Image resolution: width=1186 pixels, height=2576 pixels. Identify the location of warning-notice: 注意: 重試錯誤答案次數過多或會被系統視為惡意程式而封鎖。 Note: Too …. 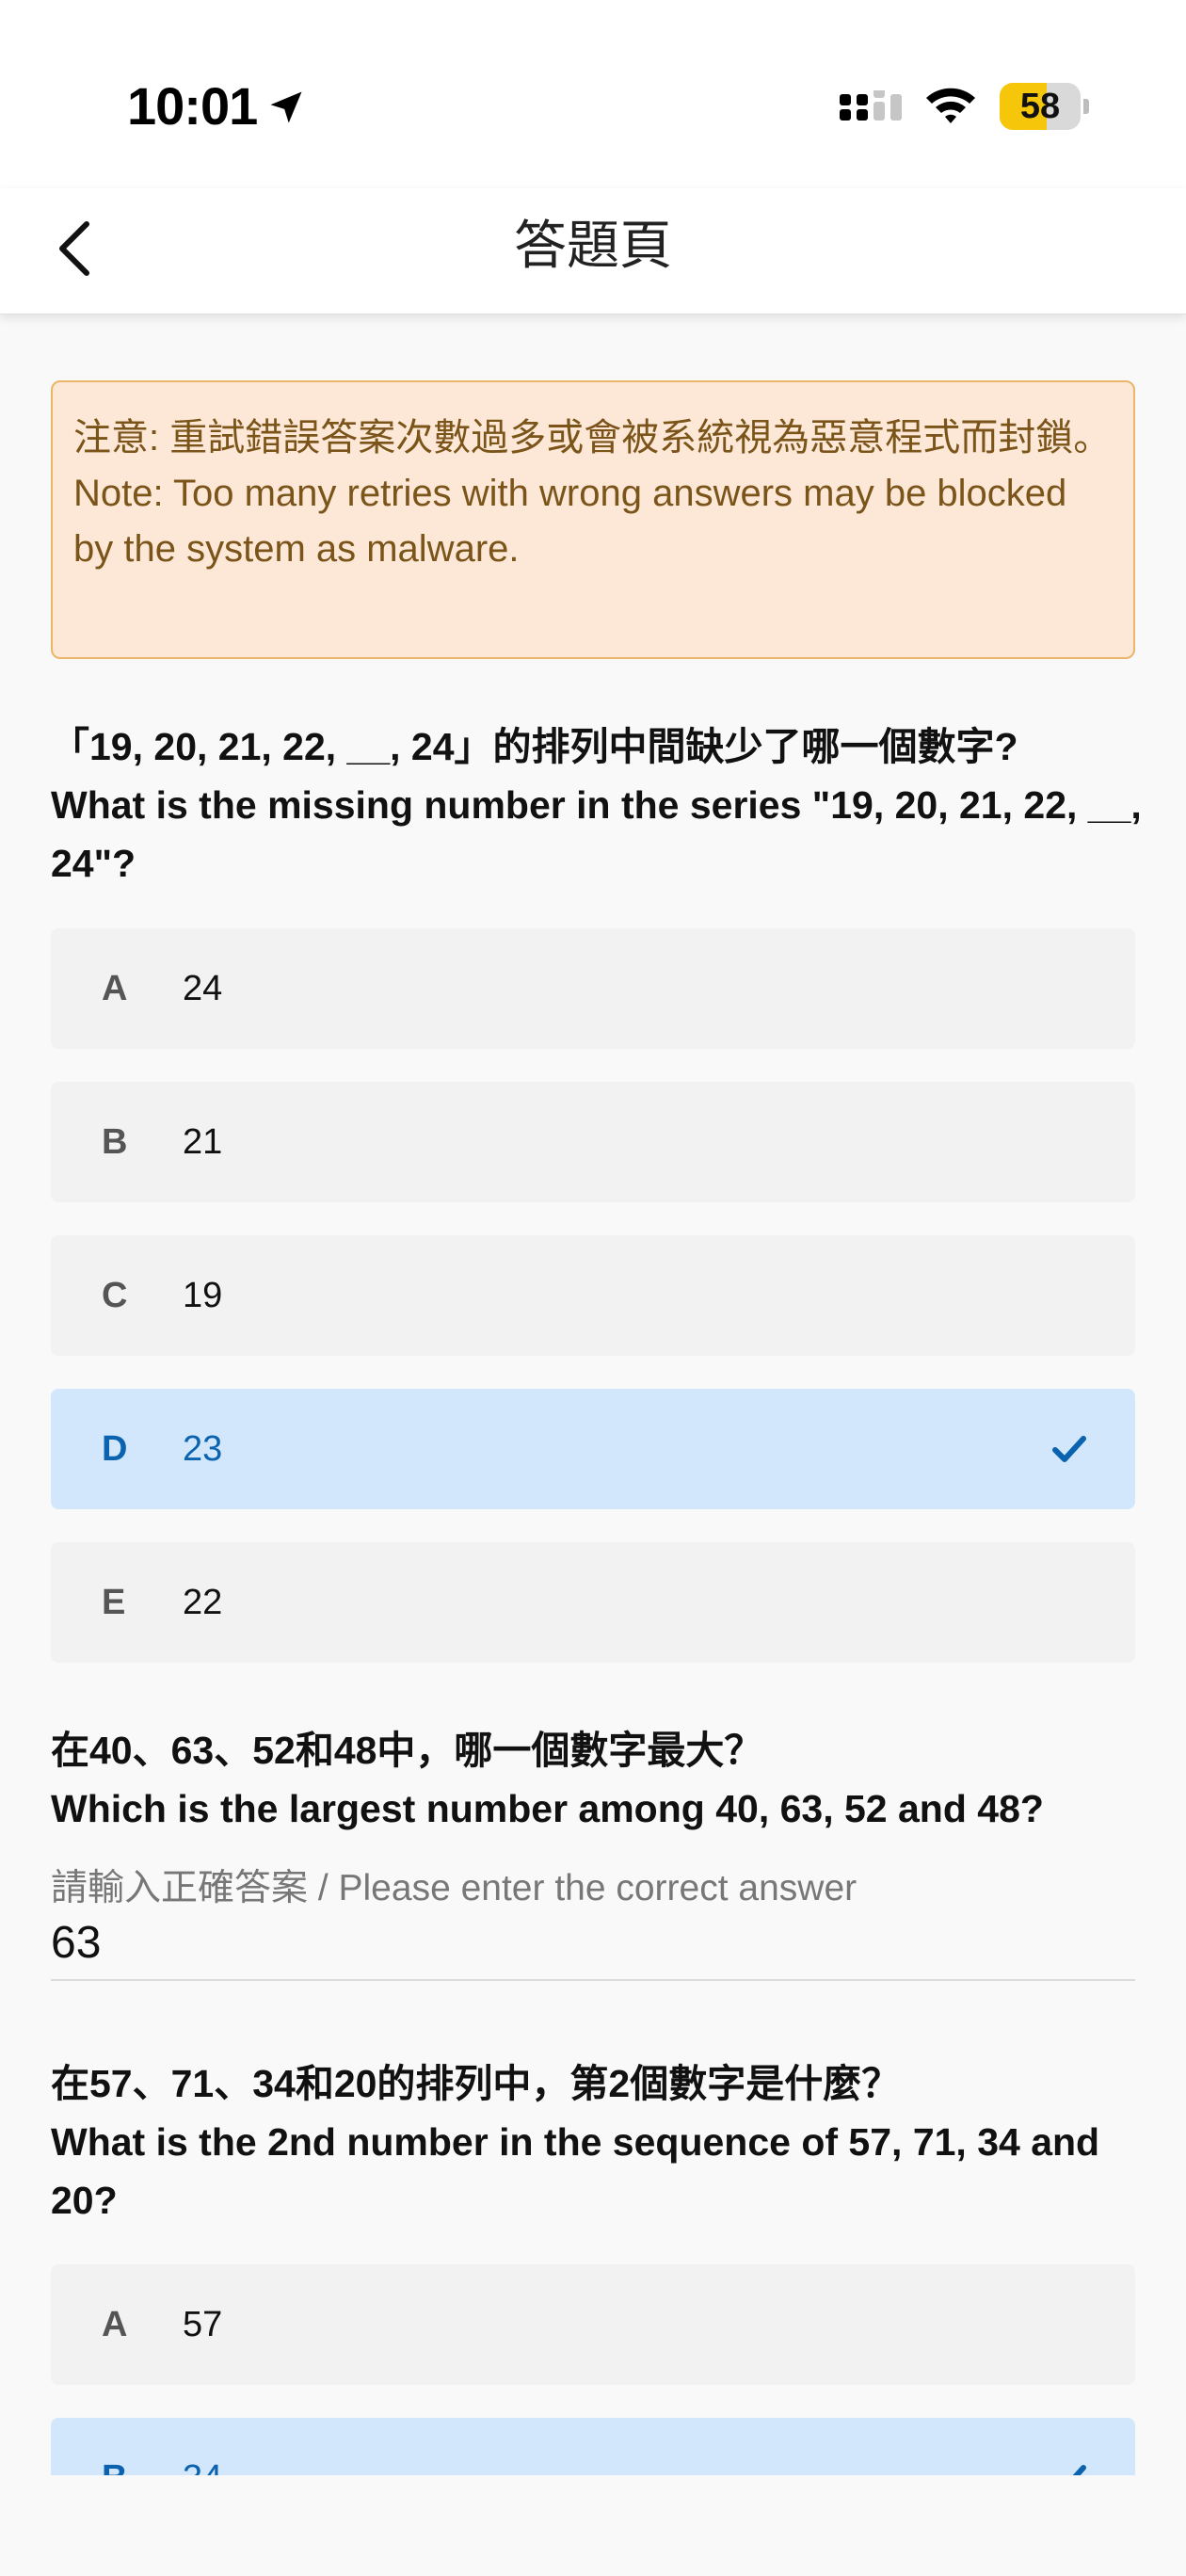
(593, 519).